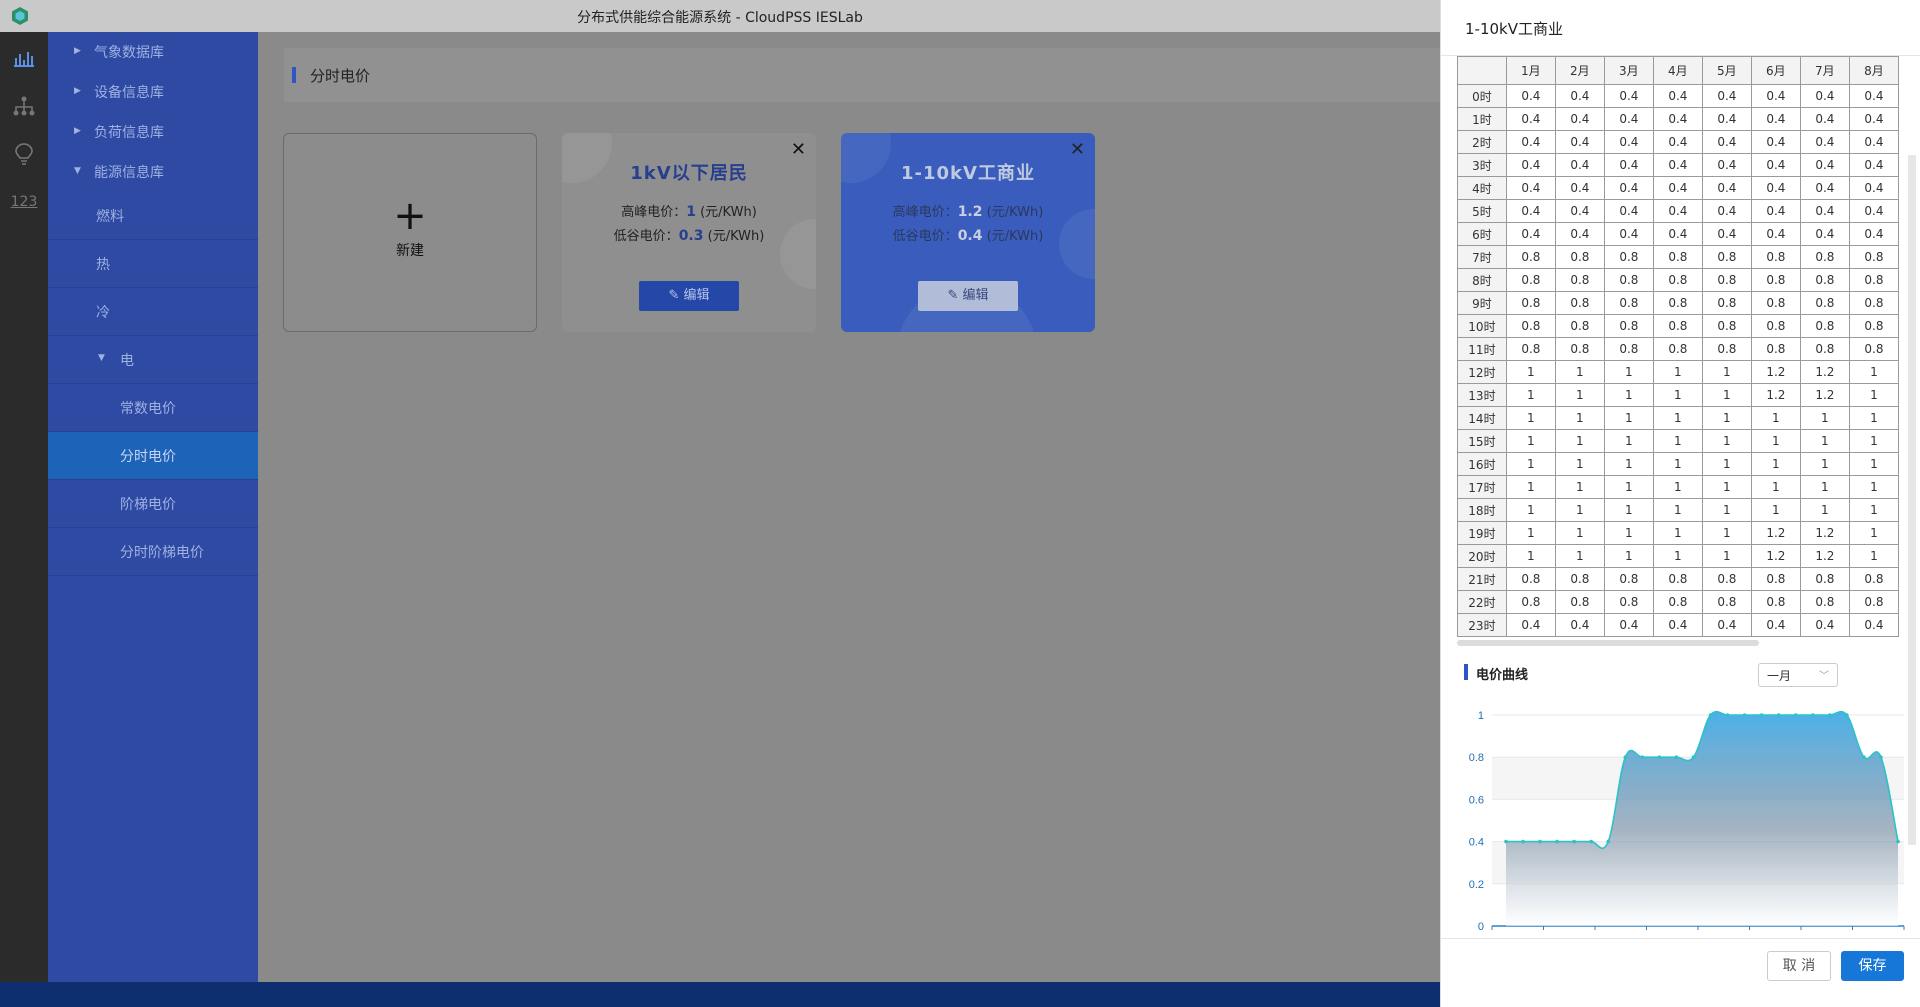  Describe the element at coordinates (153, 92) in the screenshot. I see `sidebar-item-equipment: ▶ 设备信息库` at that location.